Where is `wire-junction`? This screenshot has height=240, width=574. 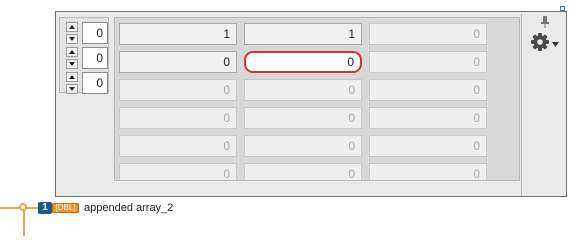 wire-junction is located at coordinates (23, 207).